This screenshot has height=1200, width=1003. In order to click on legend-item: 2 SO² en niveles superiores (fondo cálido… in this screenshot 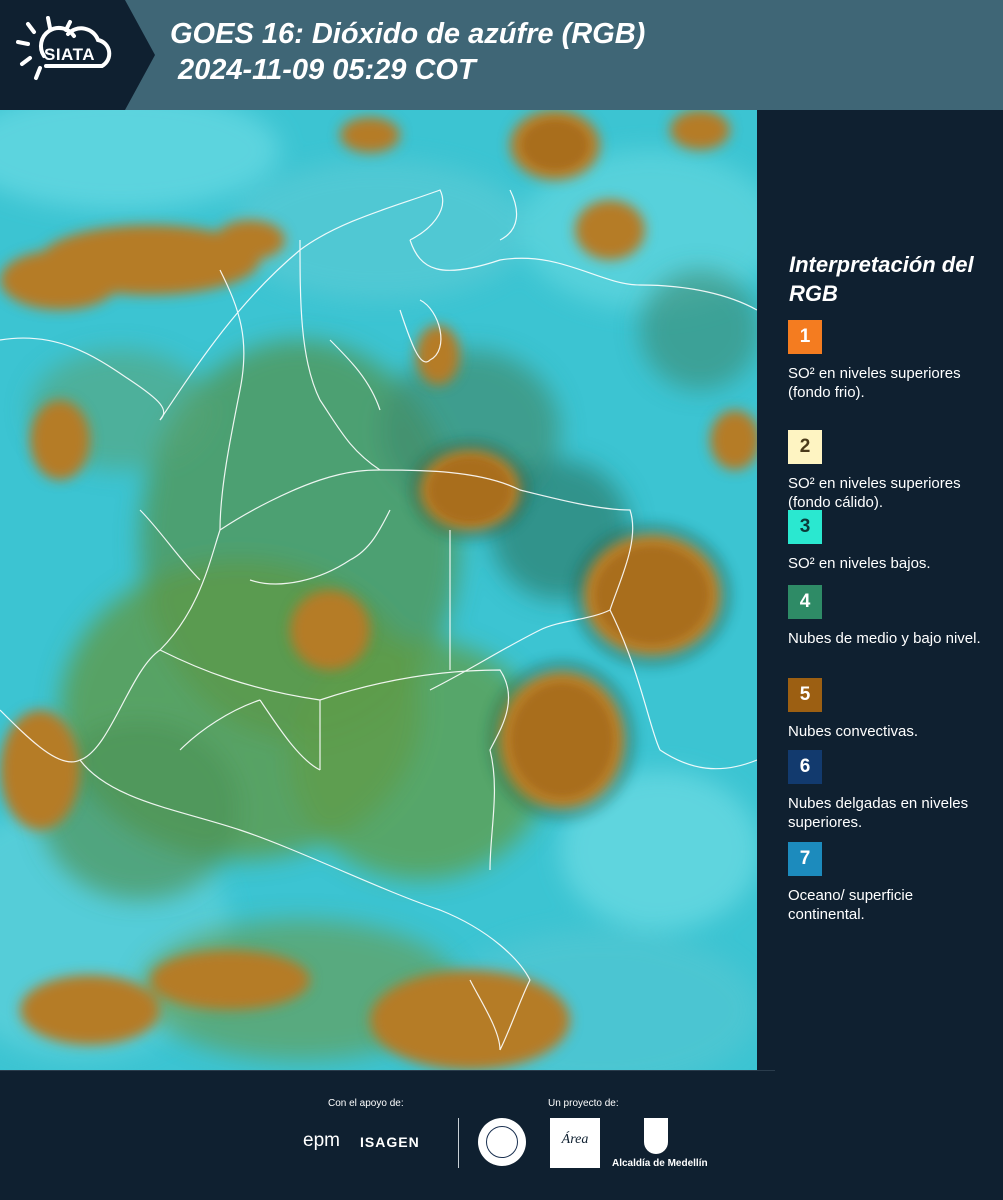, I will do `click(888, 471)`.